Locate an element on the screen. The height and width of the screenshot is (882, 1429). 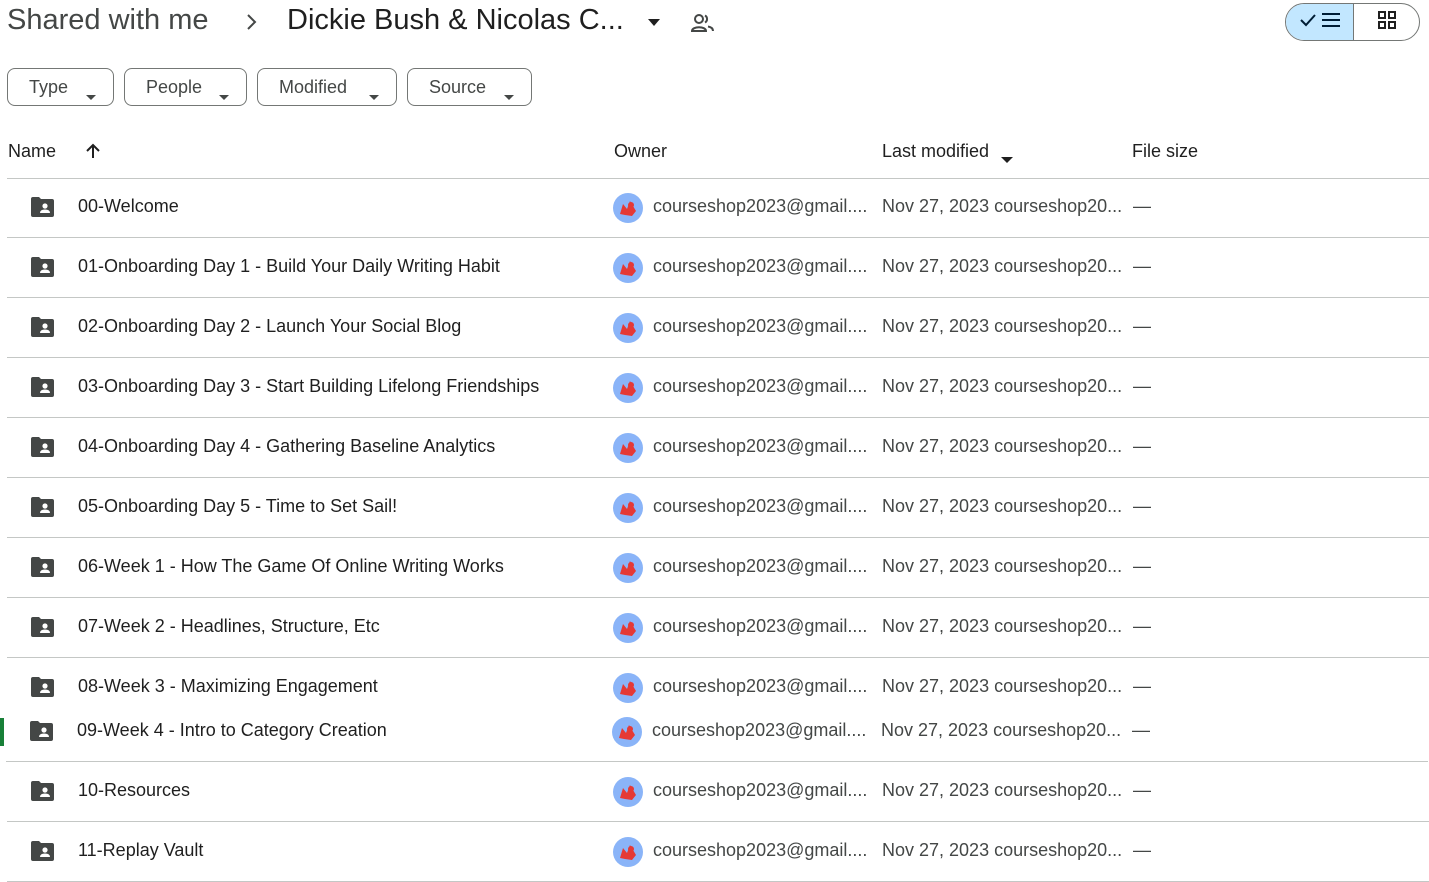
file-name: 11-Replay Vault is located at coordinates (140, 850).